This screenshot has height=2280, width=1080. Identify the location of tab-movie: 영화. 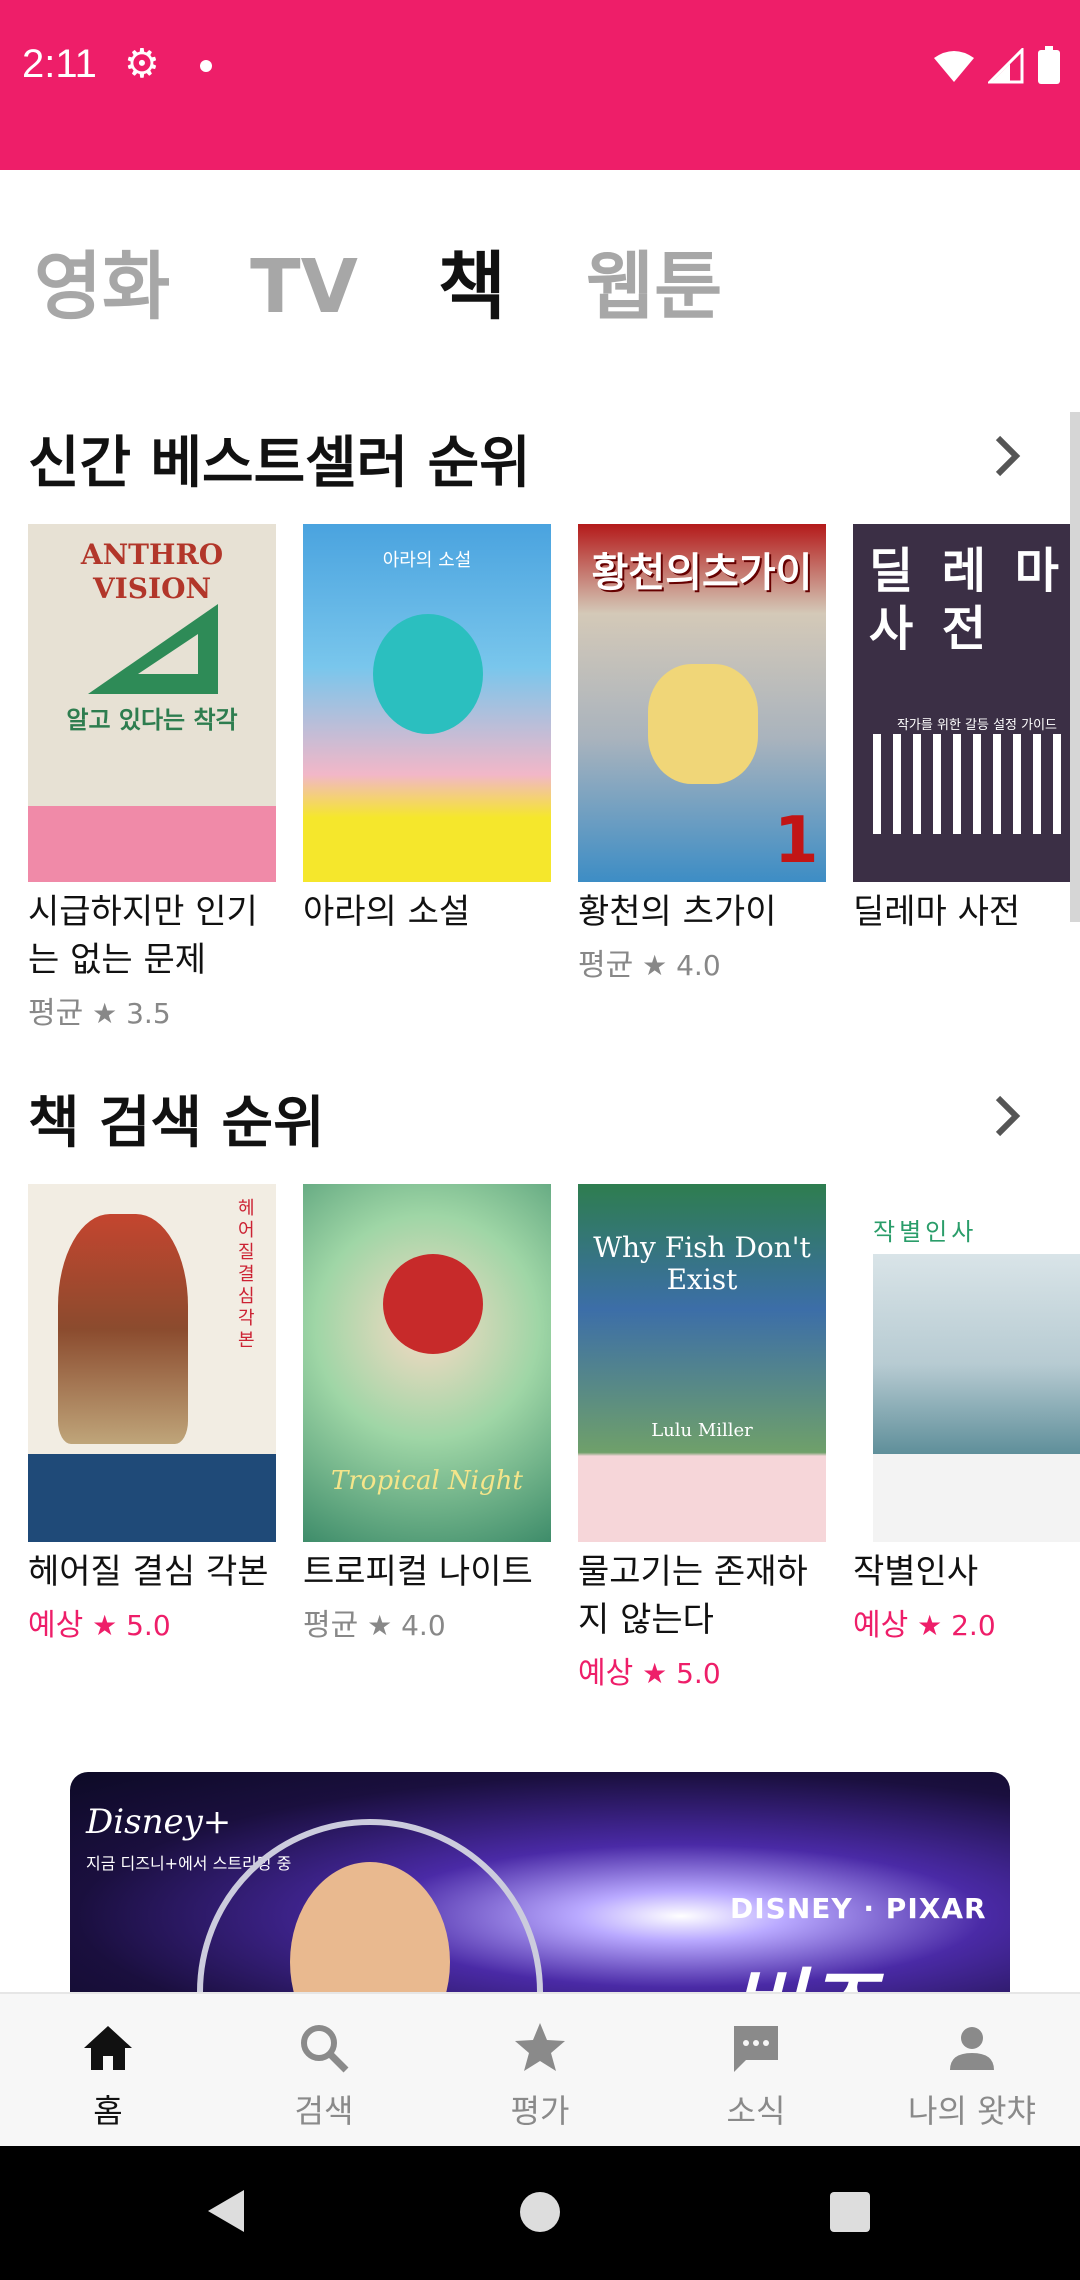
(102, 287).